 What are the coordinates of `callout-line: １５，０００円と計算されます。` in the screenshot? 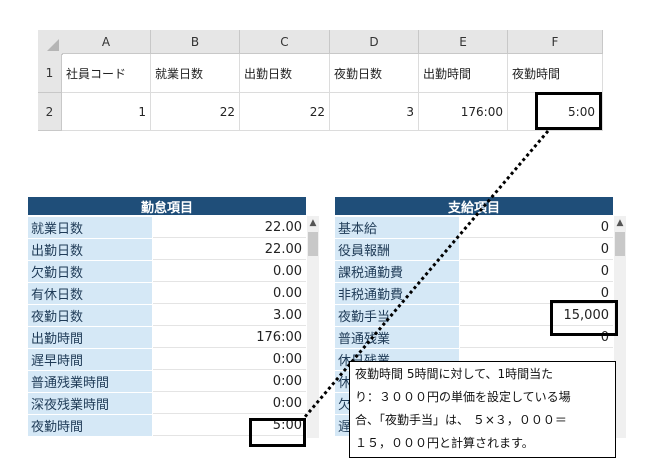 It's located at (444, 443).